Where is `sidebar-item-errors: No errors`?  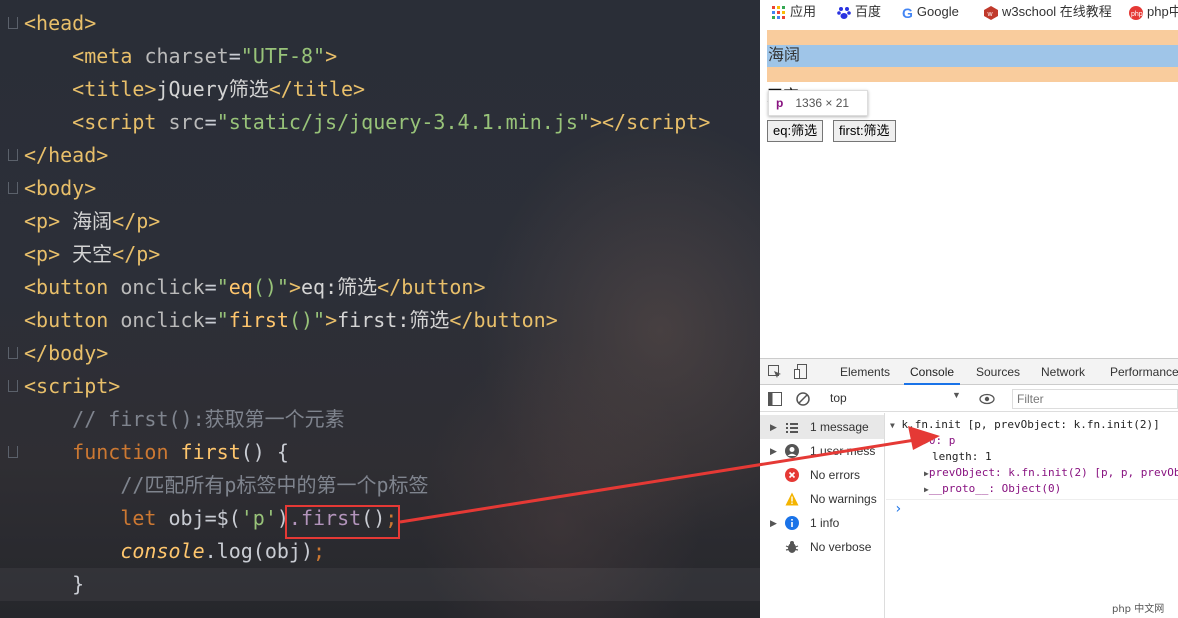 sidebar-item-errors: No errors is located at coordinates (822, 475).